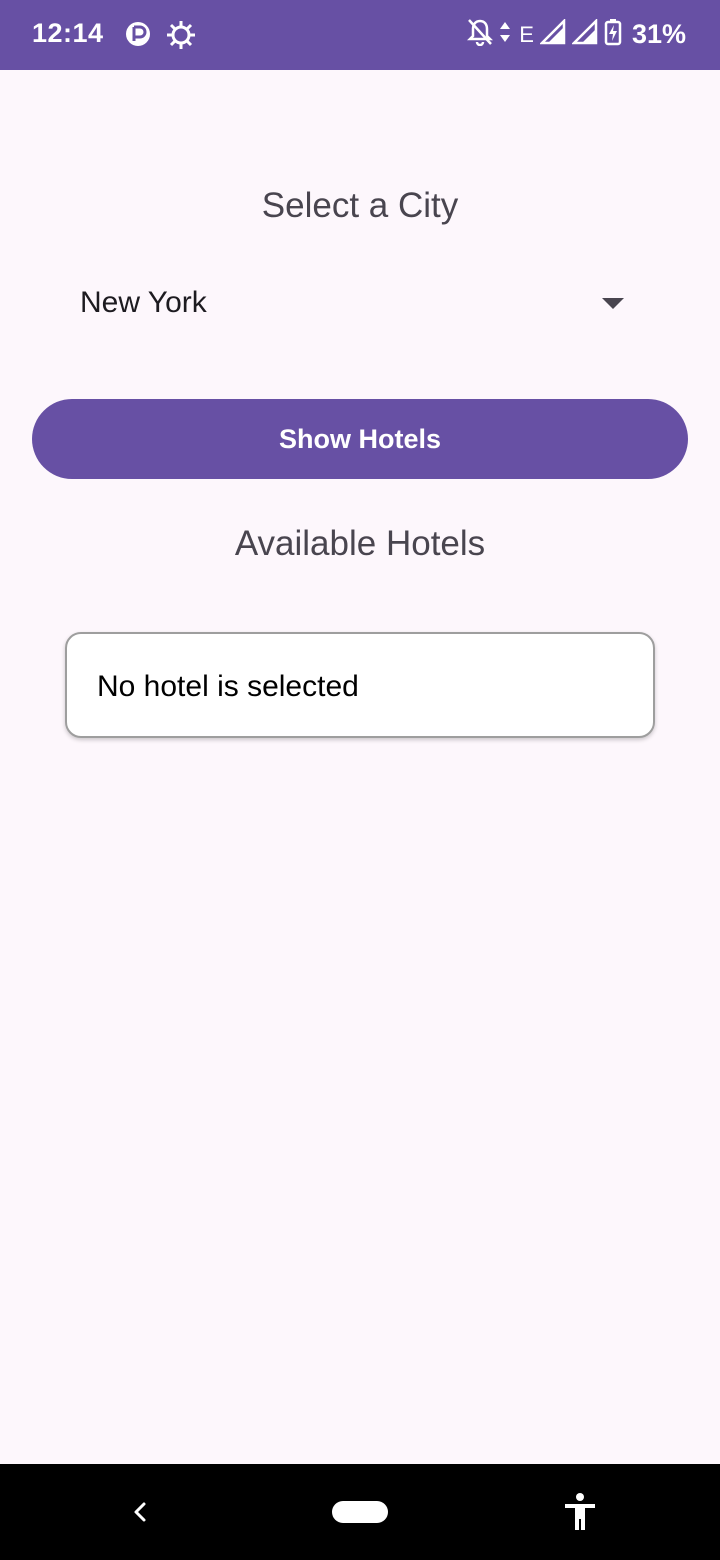 This screenshot has height=1560, width=720. I want to click on section-title: Available Hotels, so click(360, 543).